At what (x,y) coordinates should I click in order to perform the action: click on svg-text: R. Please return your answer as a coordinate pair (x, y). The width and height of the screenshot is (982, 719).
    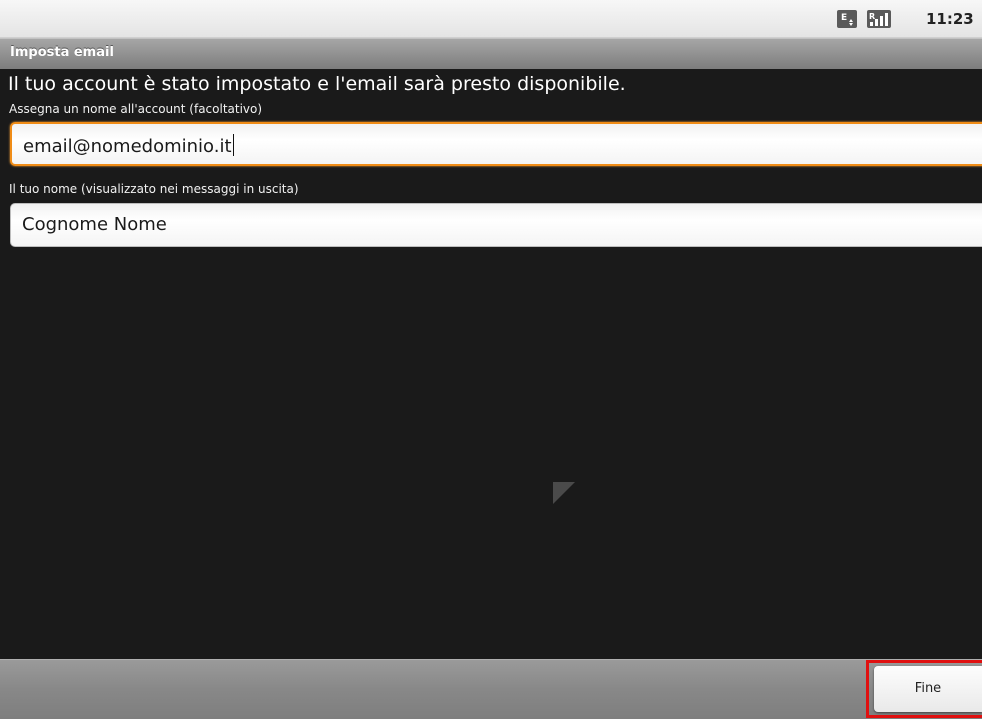
    Looking at the image, I should click on (872, 16).